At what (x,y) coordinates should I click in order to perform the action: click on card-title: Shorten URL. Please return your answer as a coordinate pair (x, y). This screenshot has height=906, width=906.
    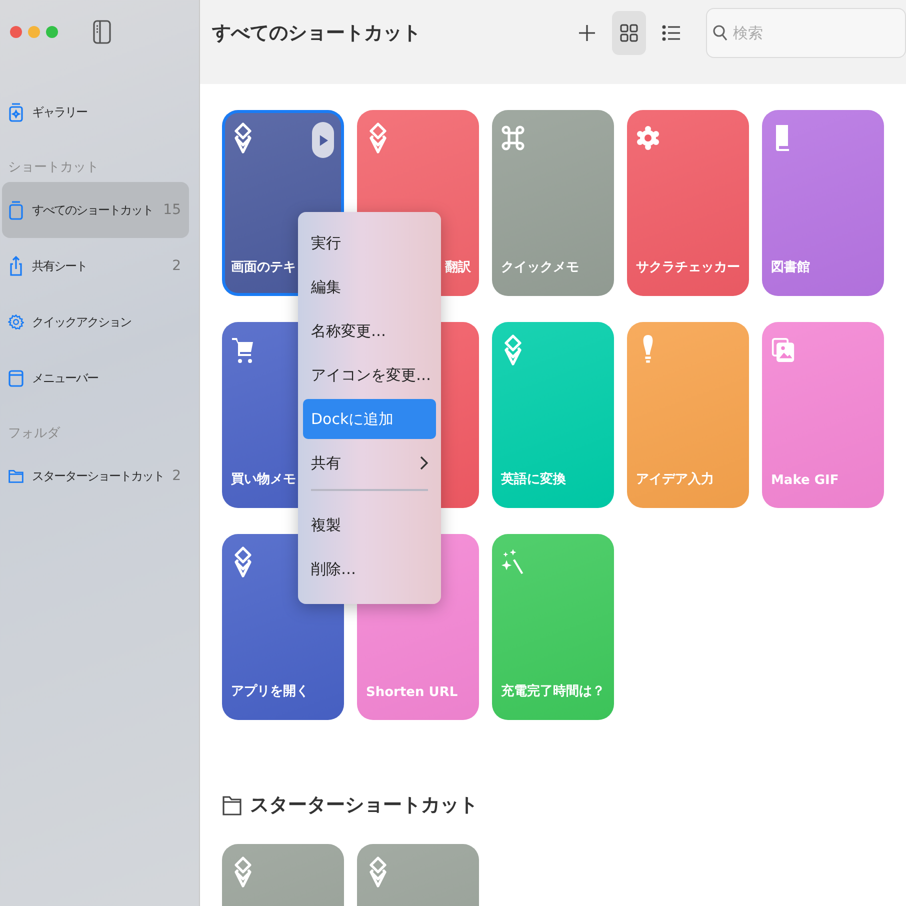
    Looking at the image, I should click on (412, 692).